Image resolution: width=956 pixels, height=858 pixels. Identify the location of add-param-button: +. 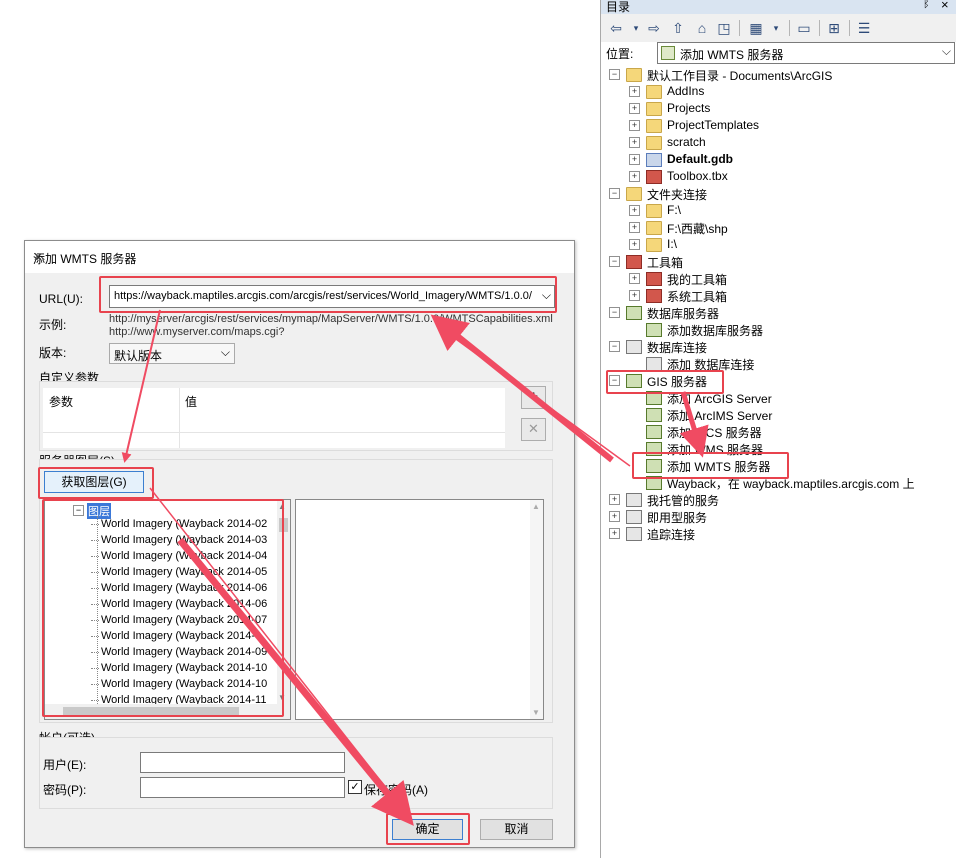
(533, 397).